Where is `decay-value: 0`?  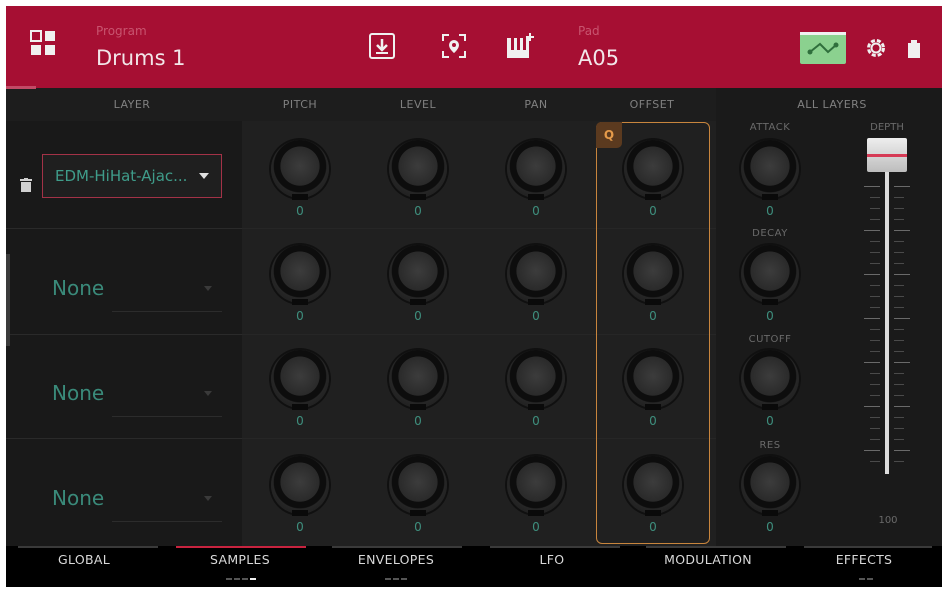
decay-value: 0 is located at coordinates (770, 316).